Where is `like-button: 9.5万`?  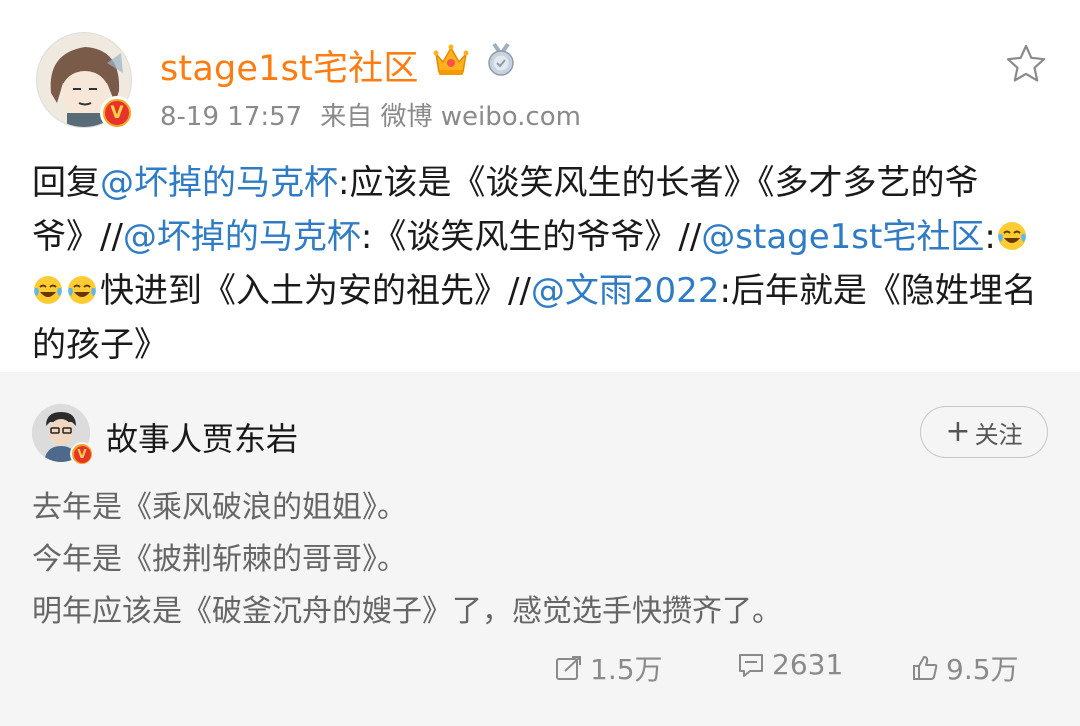
like-button: 9.5万 is located at coordinates (964, 668).